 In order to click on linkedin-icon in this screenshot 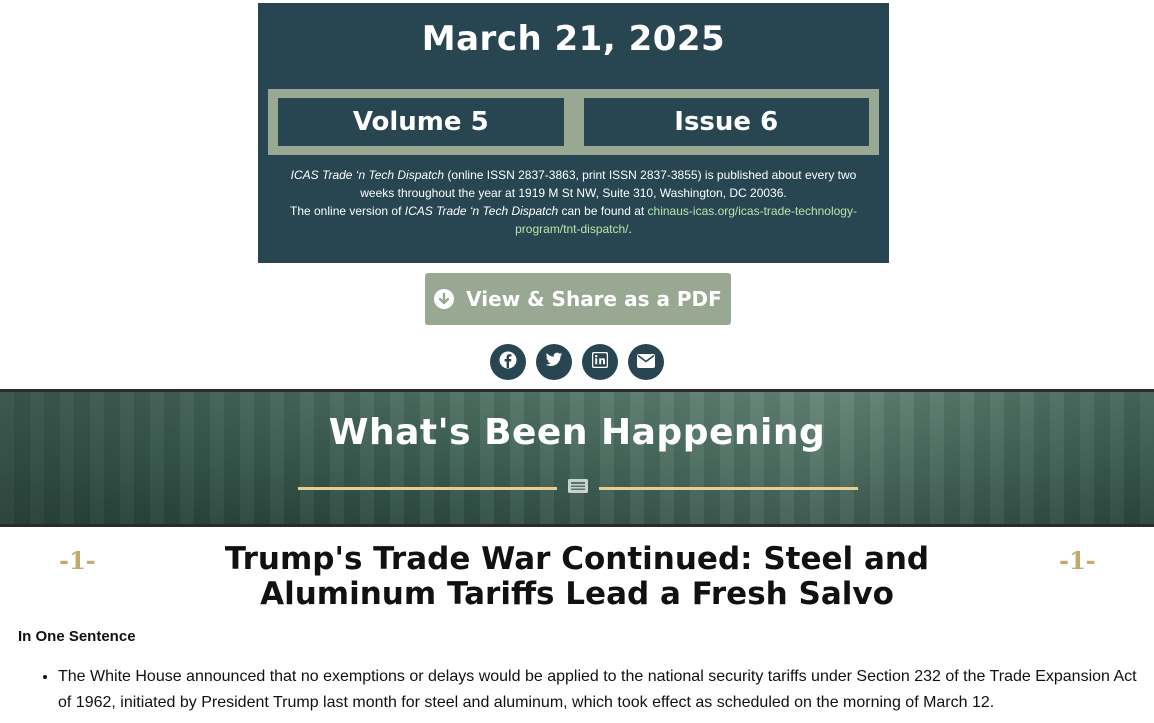, I will do `click(600, 361)`.